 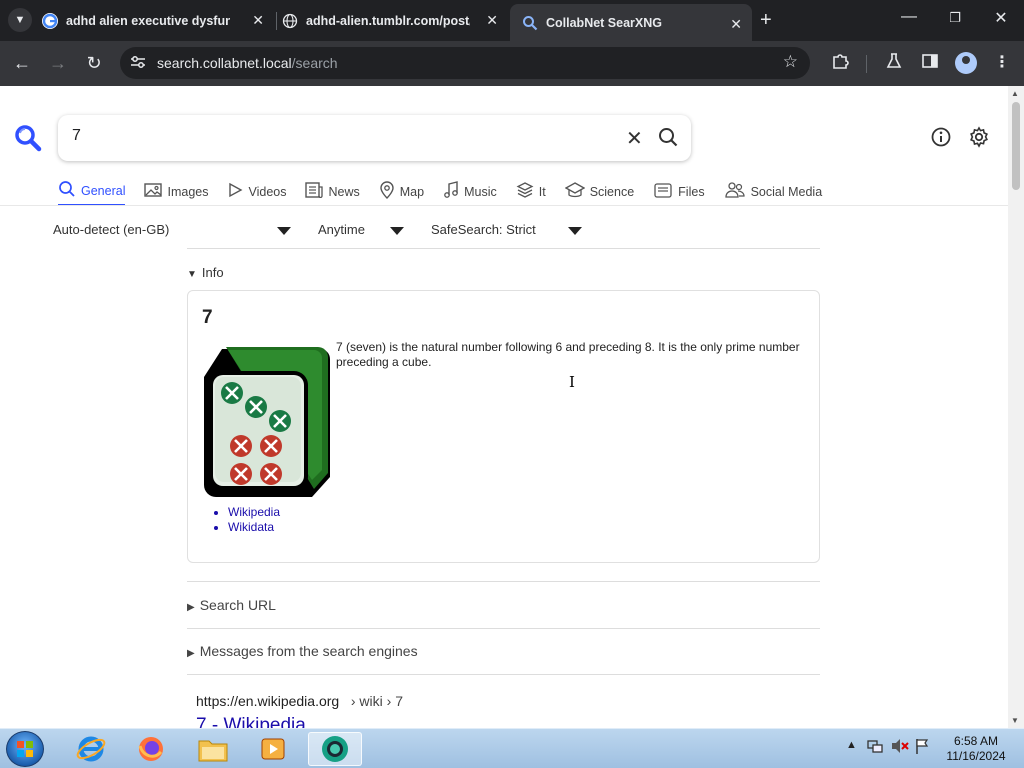 I want to click on page-scrollbar: ▲ ▼, so click(x=1016, y=407).